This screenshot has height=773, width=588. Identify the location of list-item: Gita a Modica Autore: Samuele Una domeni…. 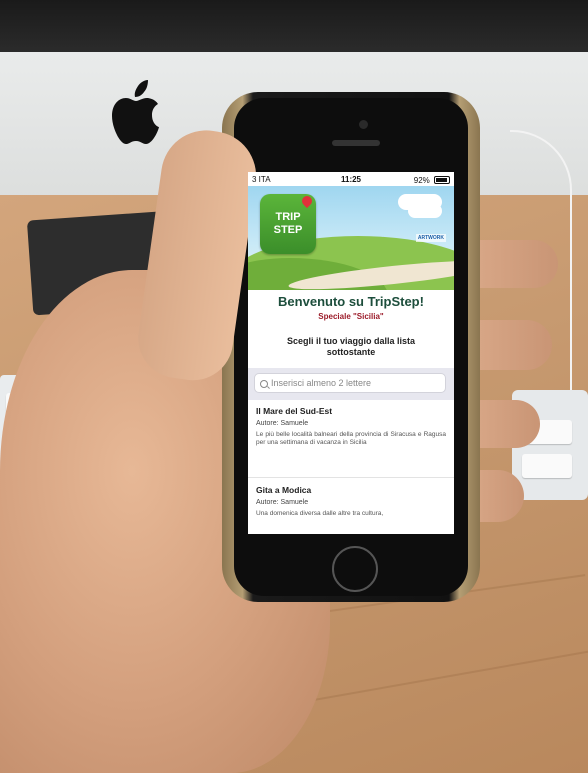
(351, 506).